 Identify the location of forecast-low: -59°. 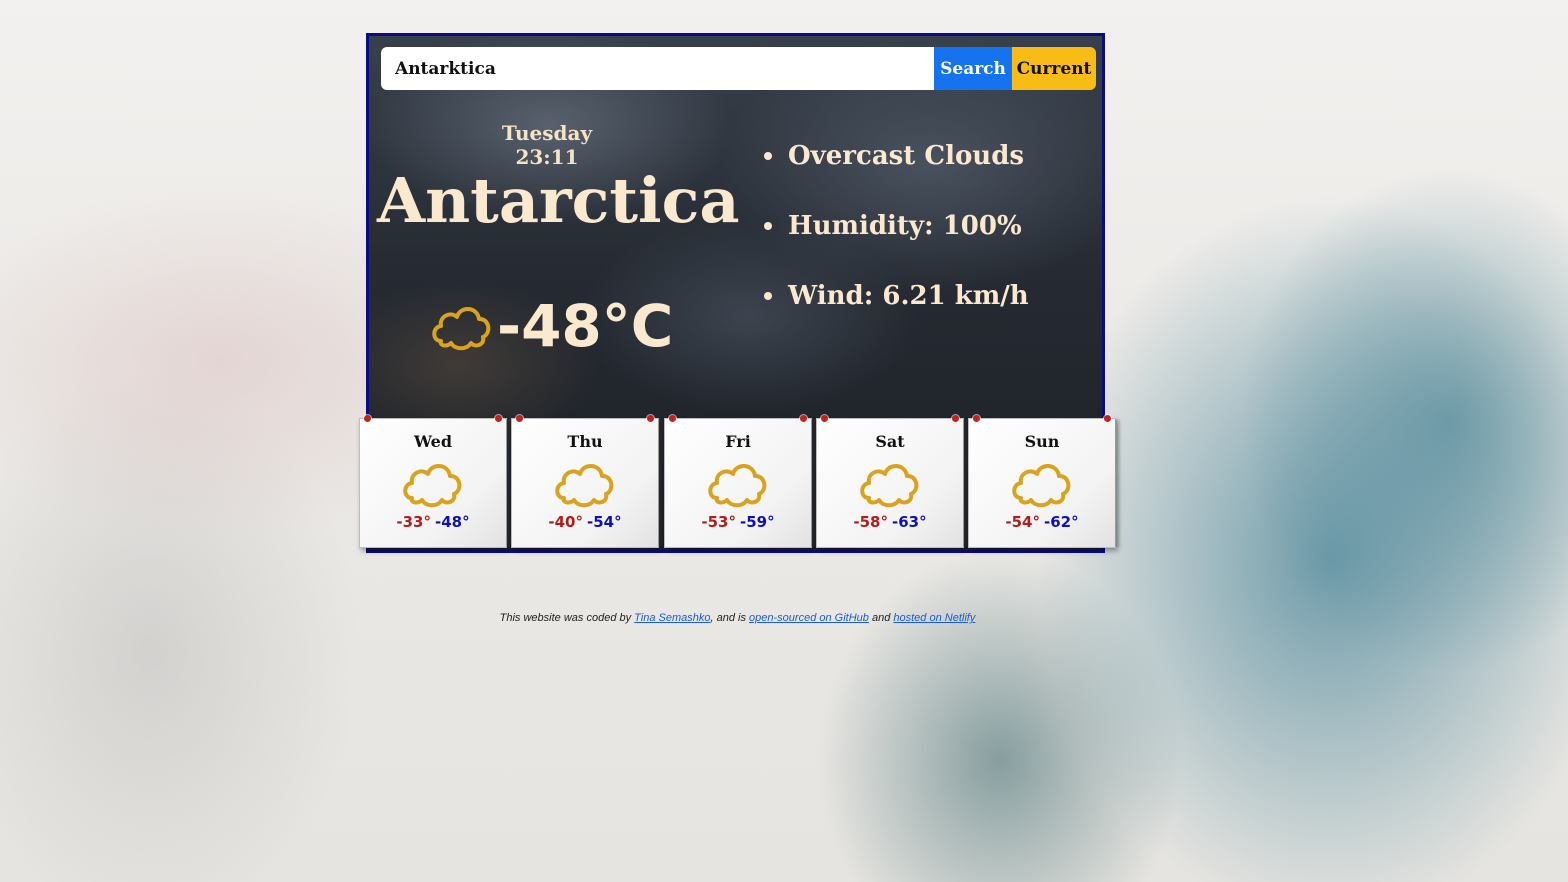
(757, 522).